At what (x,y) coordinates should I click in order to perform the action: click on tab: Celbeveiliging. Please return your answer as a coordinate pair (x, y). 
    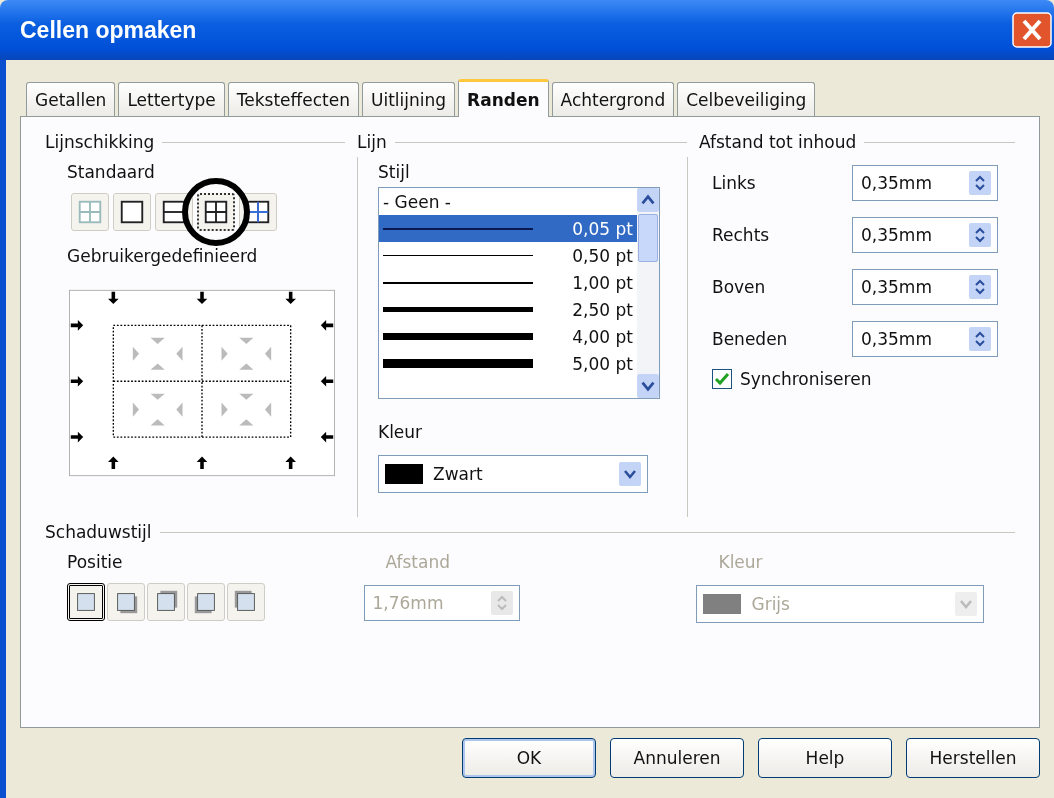
    Looking at the image, I should click on (746, 99).